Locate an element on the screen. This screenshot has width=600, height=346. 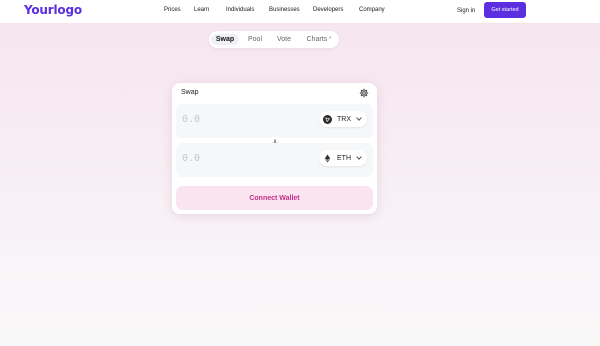
nav-link-individuals: Individuals is located at coordinates (240, 10).